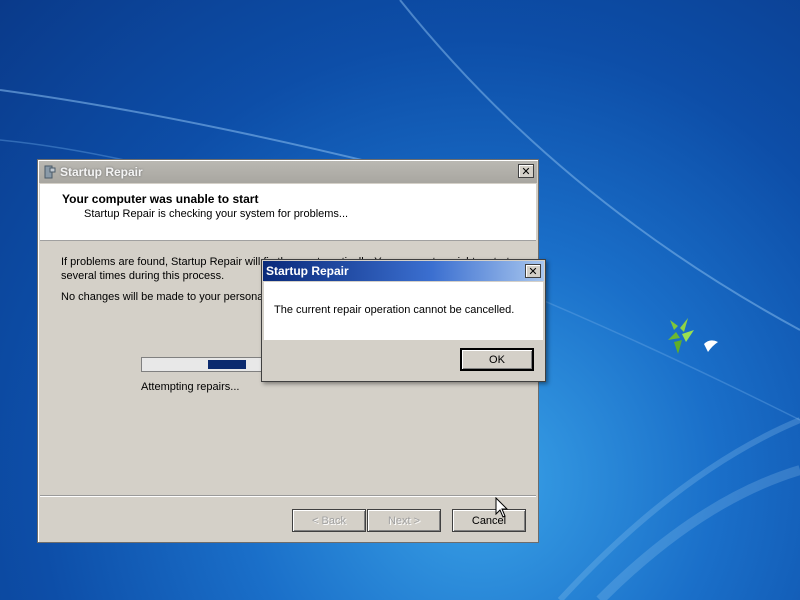  I want to click on dialog-titlebar: Startup Repair ✕, so click(403, 271).